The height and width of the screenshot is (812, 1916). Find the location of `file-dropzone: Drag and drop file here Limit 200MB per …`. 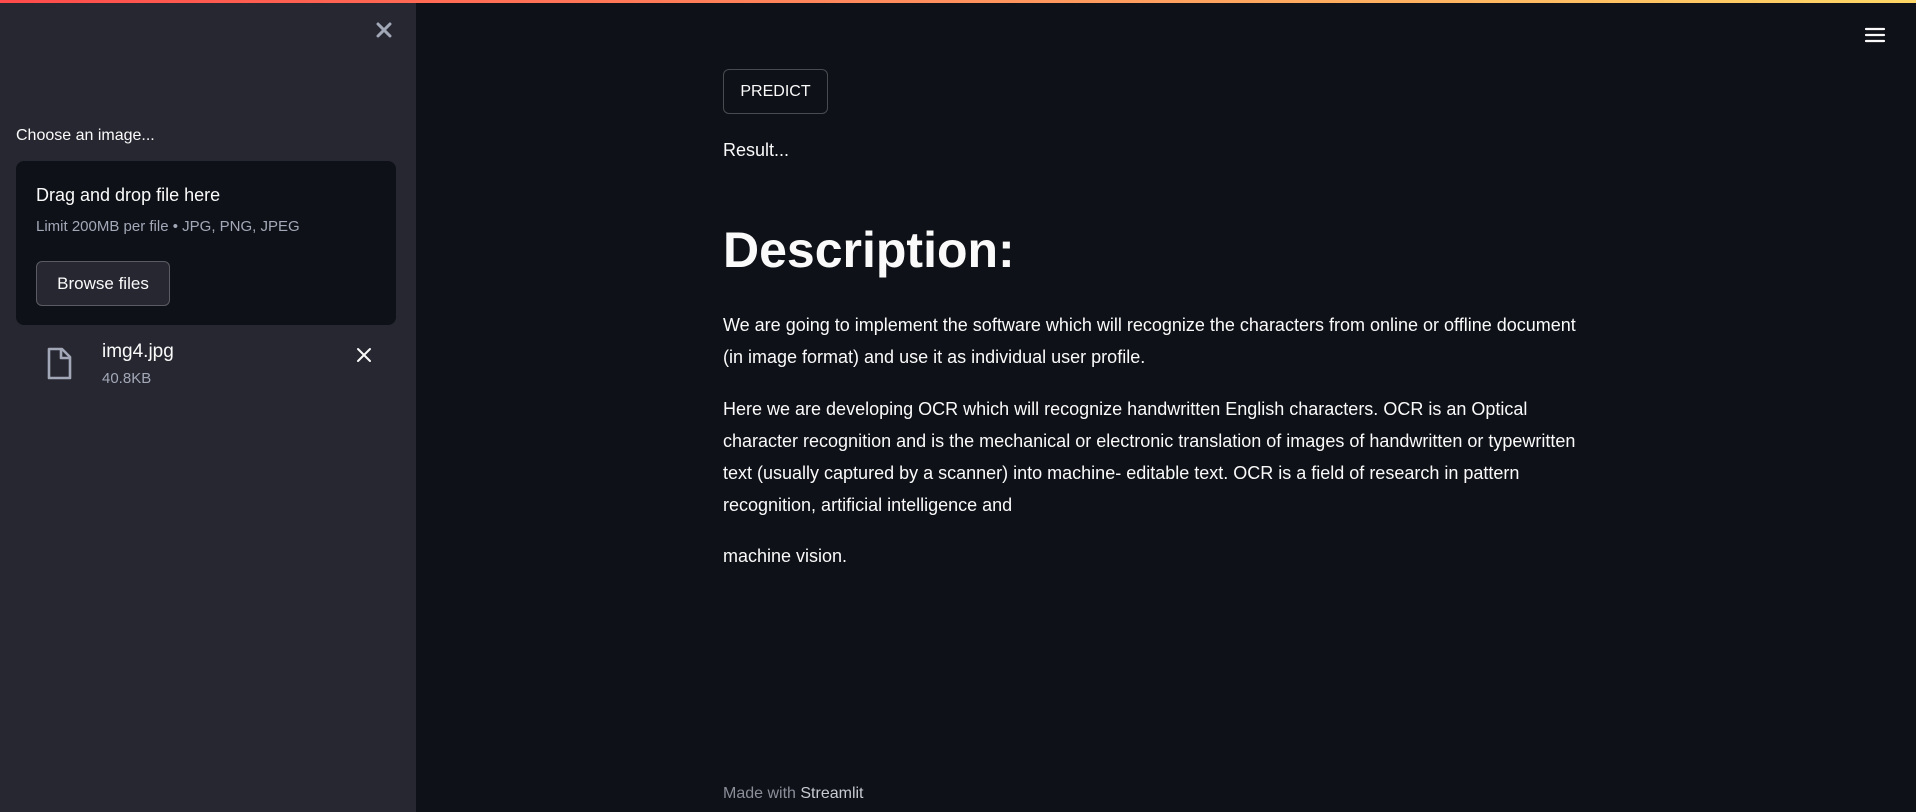

file-dropzone: Drag and drop file here Limit 200MB per … is located at coordinates (206, 243).